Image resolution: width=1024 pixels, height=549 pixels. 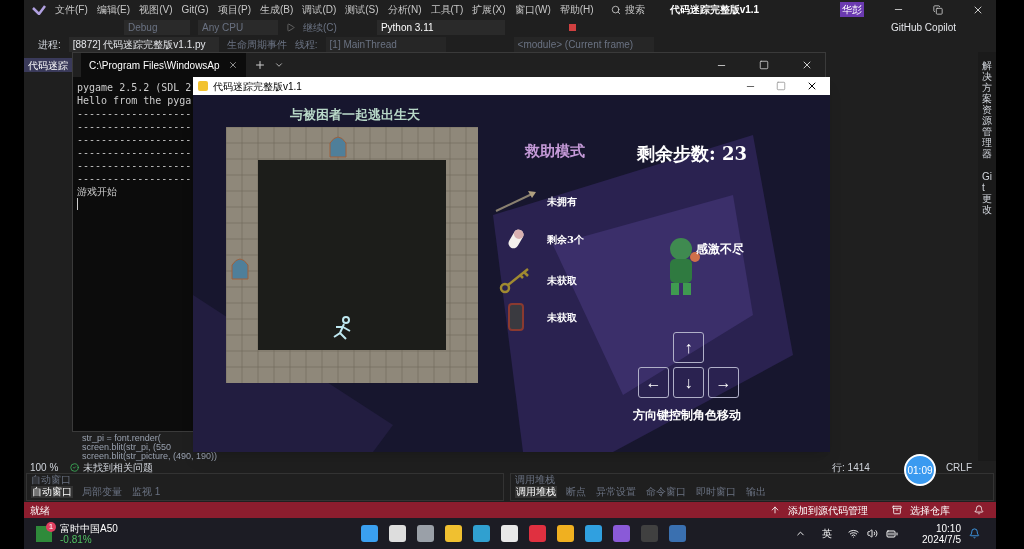 I want to click on terminal-line: Hello from the pyga, so click(x=134, y=100).